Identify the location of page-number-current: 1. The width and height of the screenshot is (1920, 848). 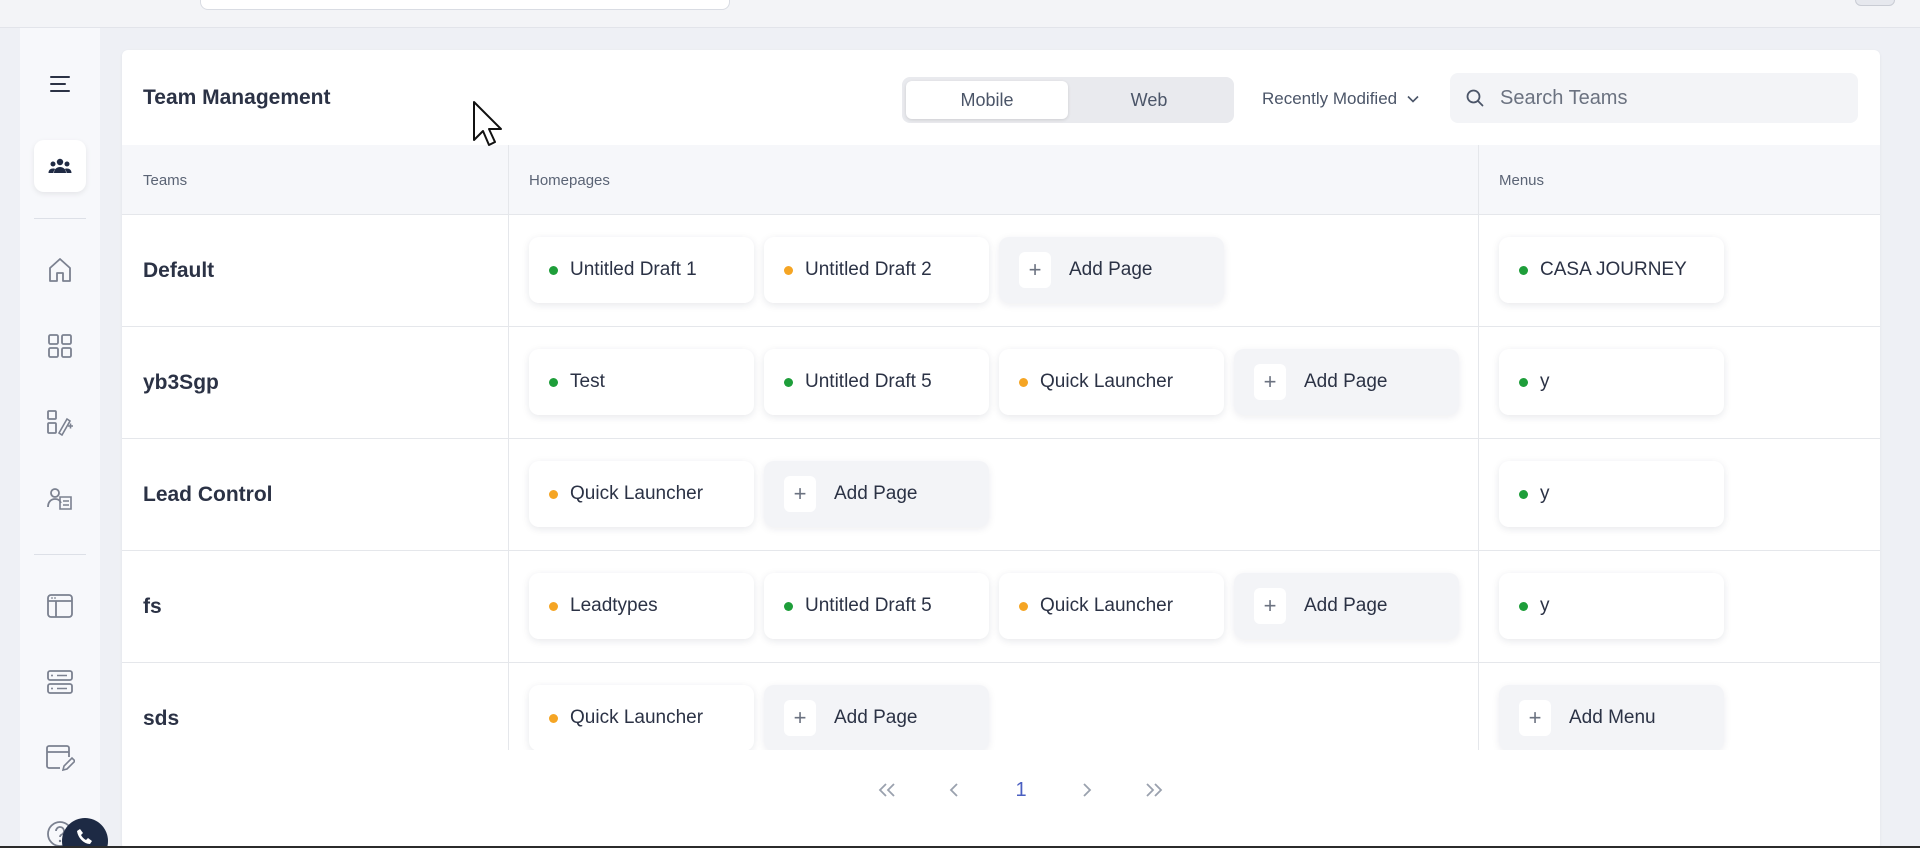
(1021, 790).